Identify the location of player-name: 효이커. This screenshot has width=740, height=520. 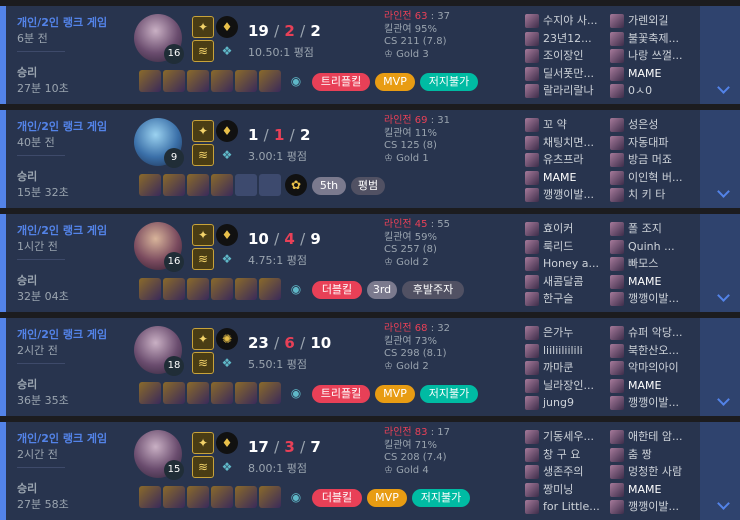
(567, 229).